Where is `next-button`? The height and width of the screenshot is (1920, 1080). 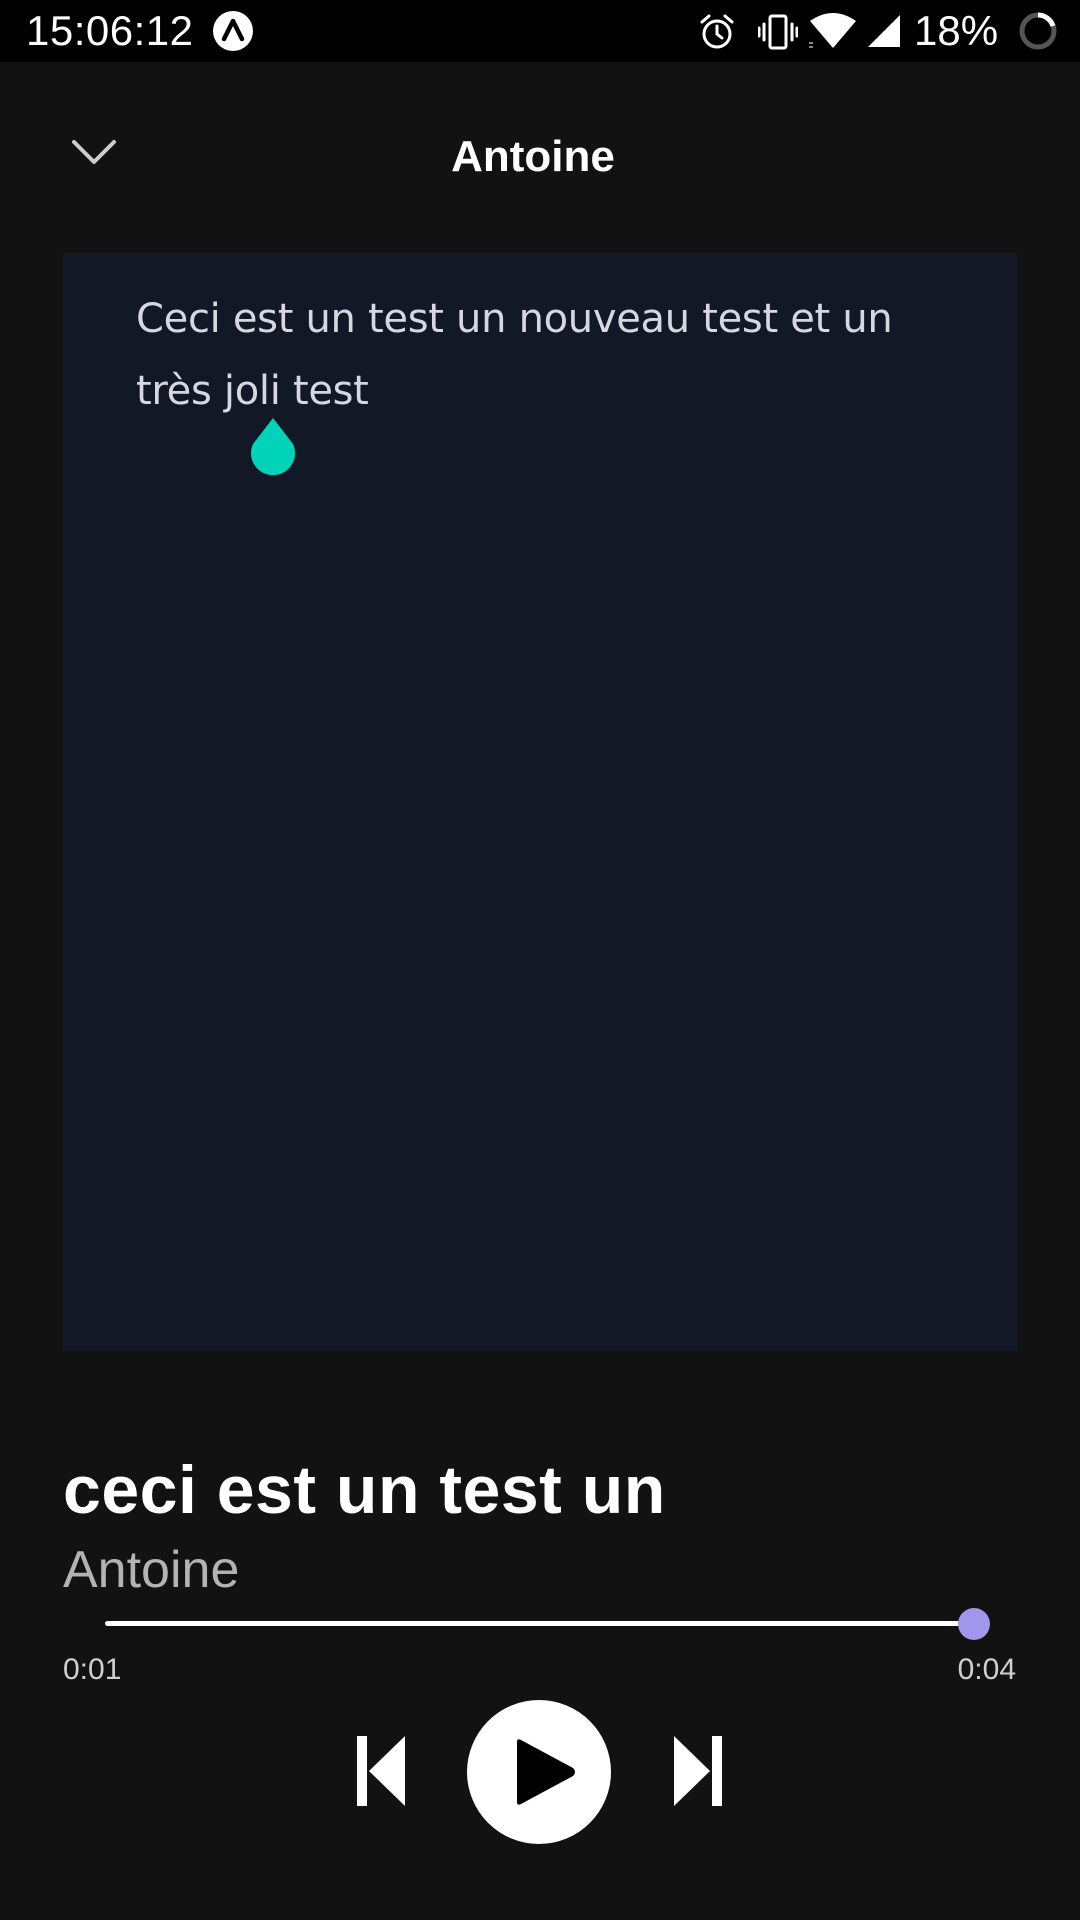
next-button is located at coordinates (698, 1771).